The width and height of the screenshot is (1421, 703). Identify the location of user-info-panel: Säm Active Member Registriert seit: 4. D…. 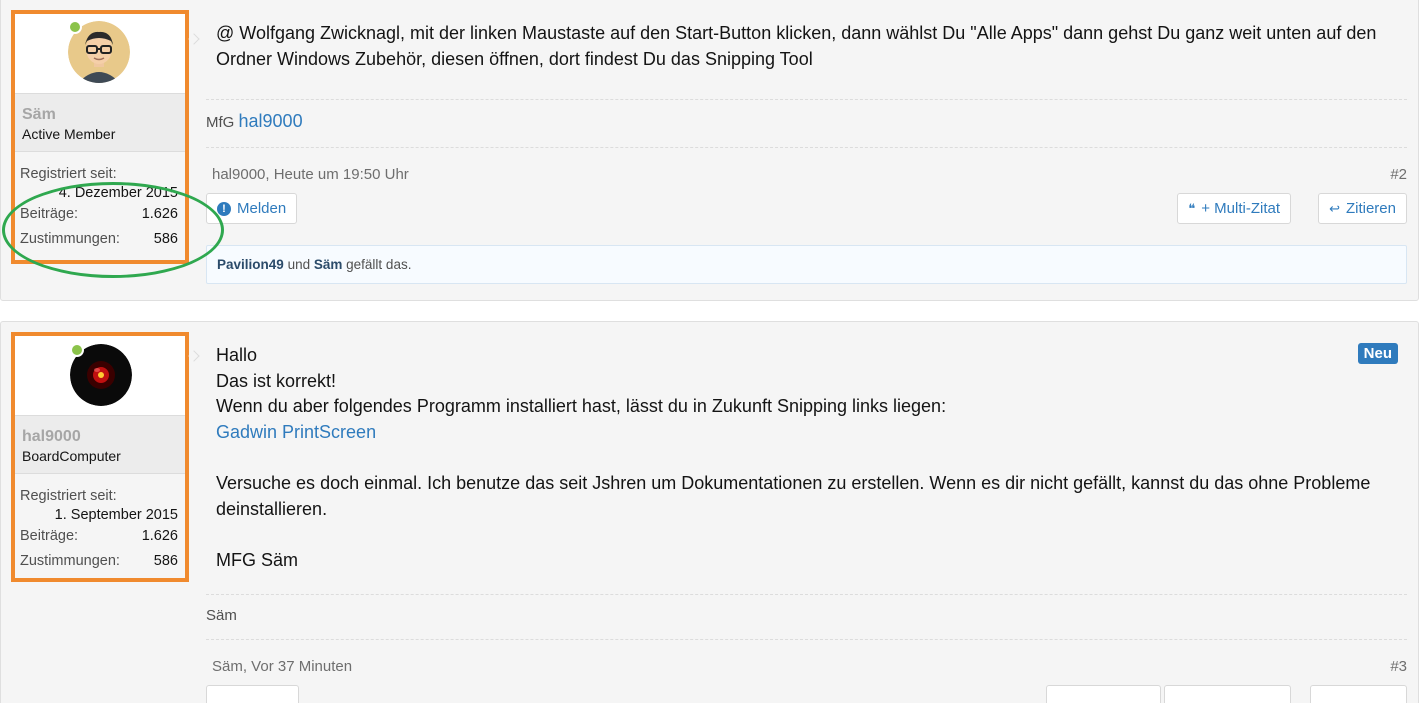
(100, 137).